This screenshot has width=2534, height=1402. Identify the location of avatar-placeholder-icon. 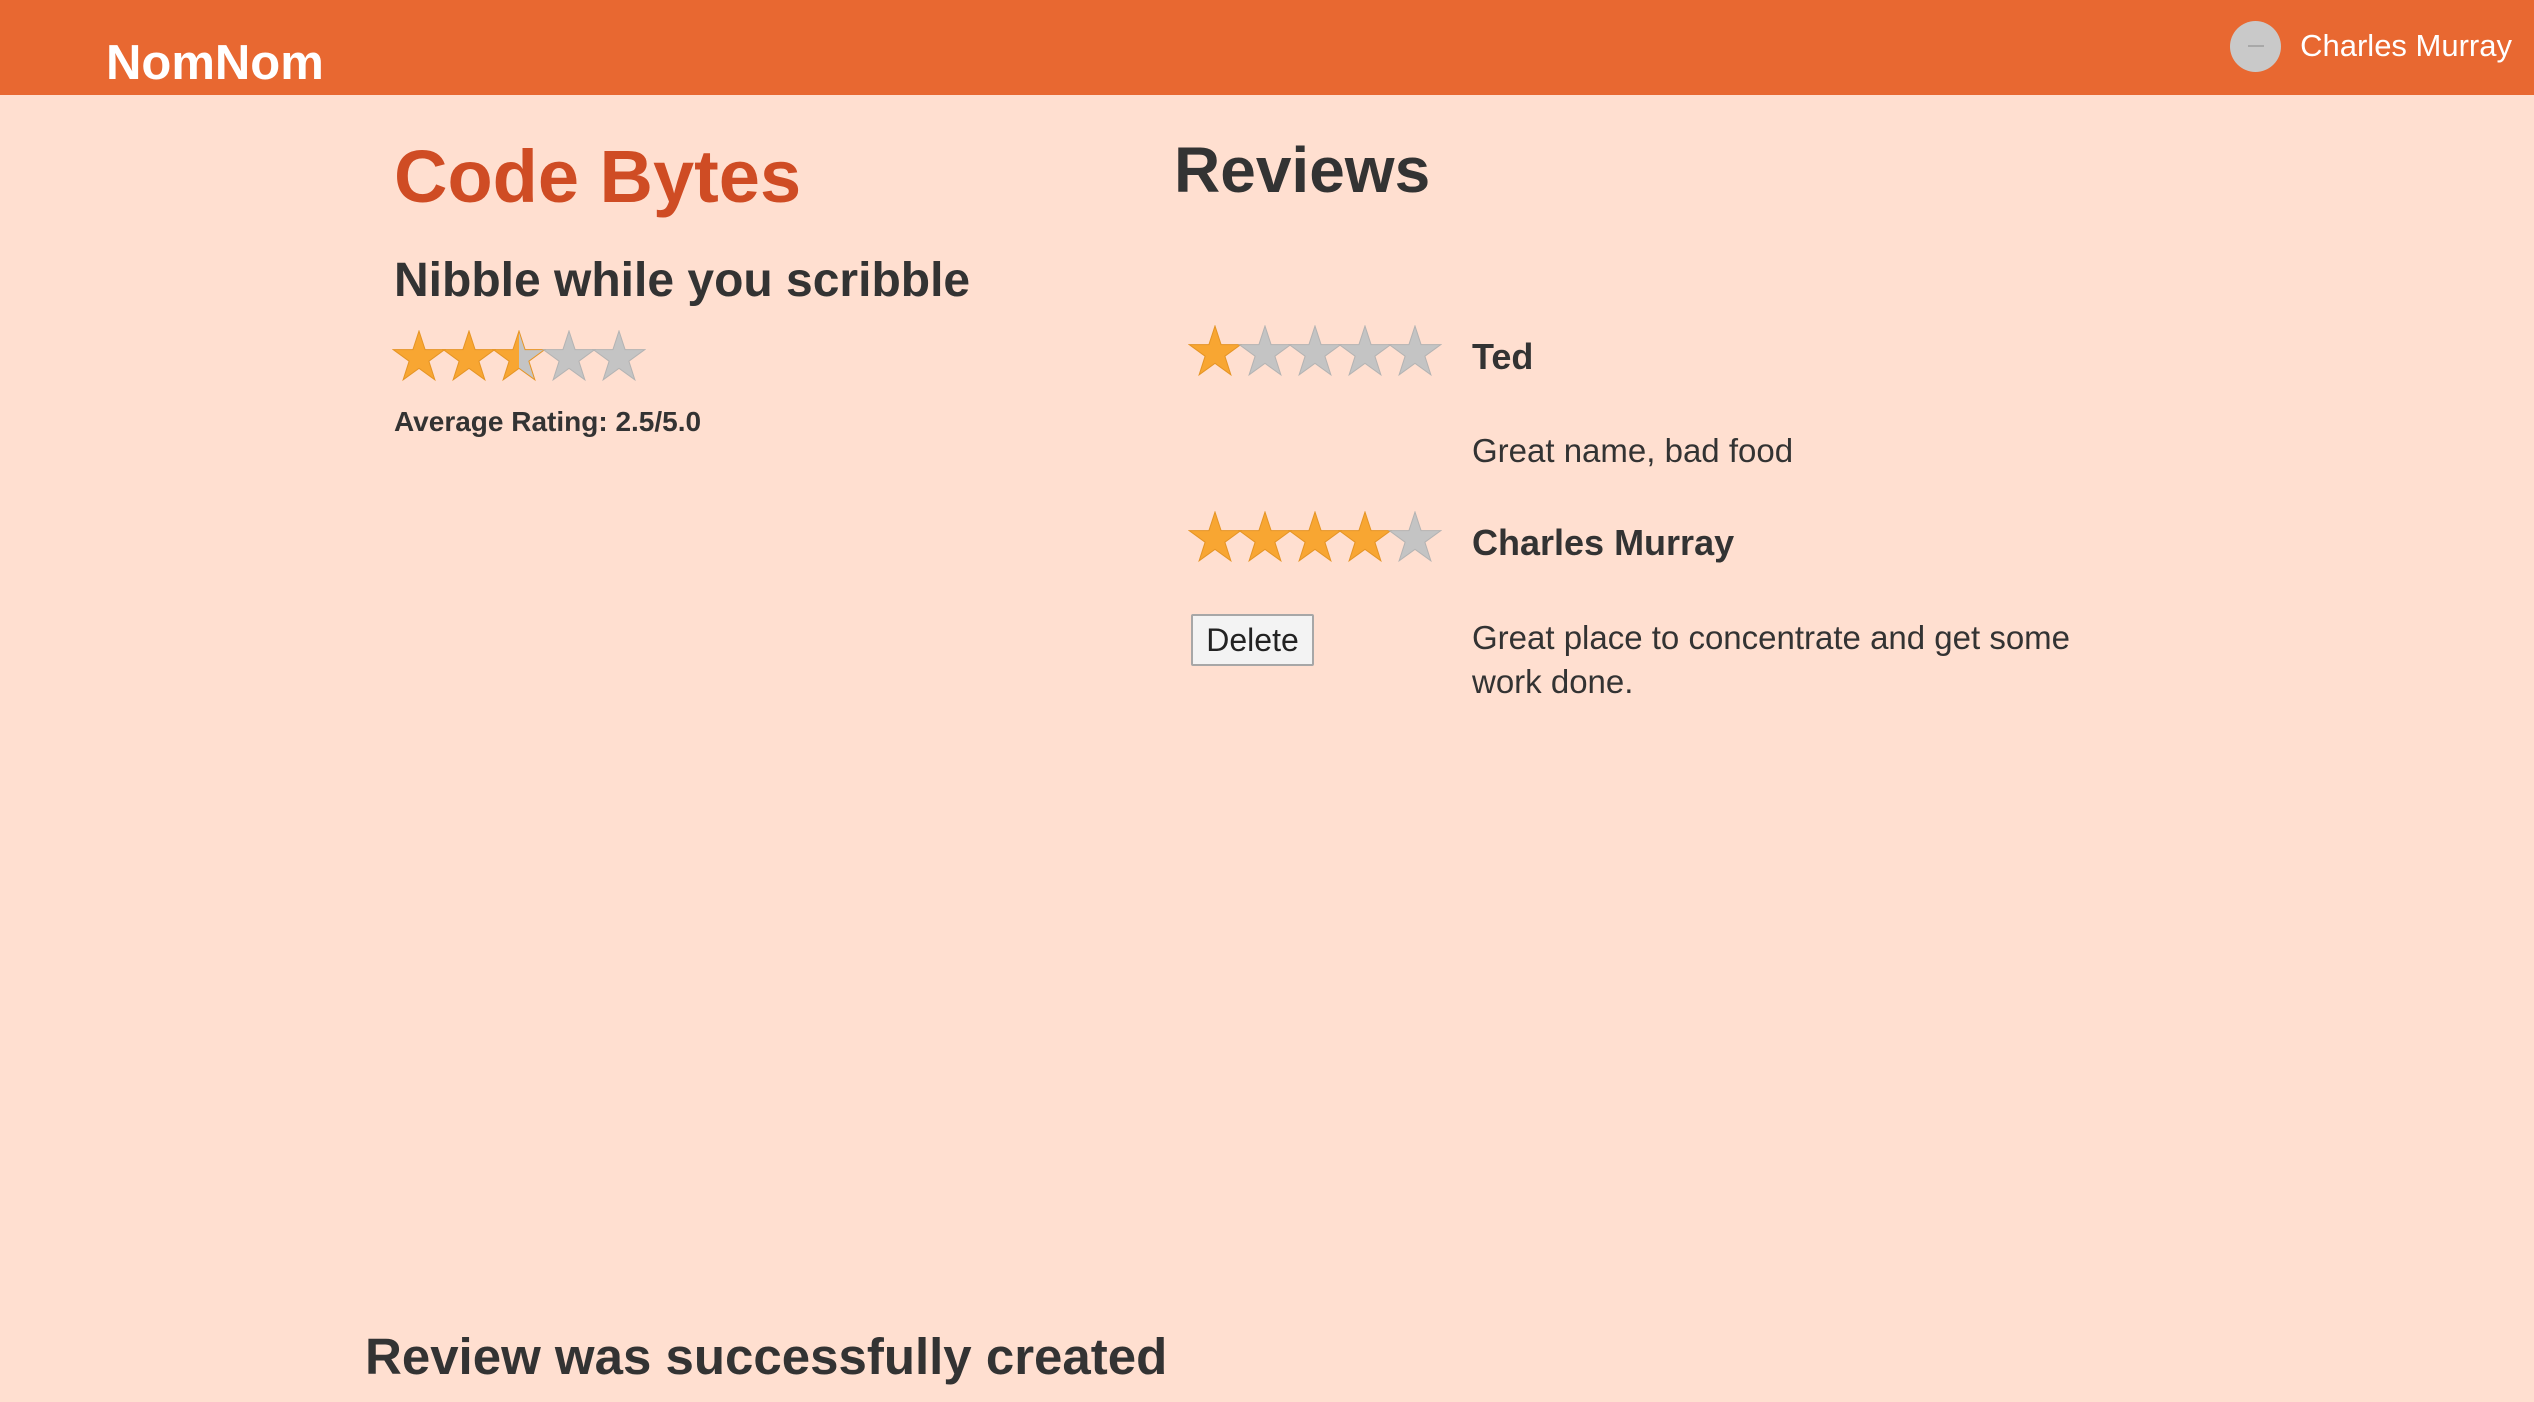
(2255, 46).